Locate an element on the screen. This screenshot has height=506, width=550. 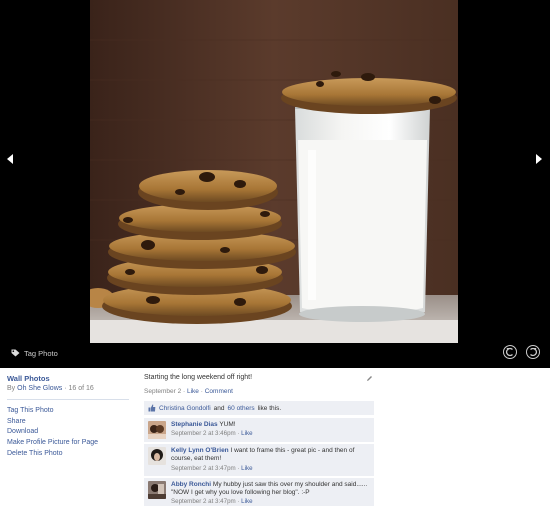
comment-link: Comment is located at coordinates (219, 391).